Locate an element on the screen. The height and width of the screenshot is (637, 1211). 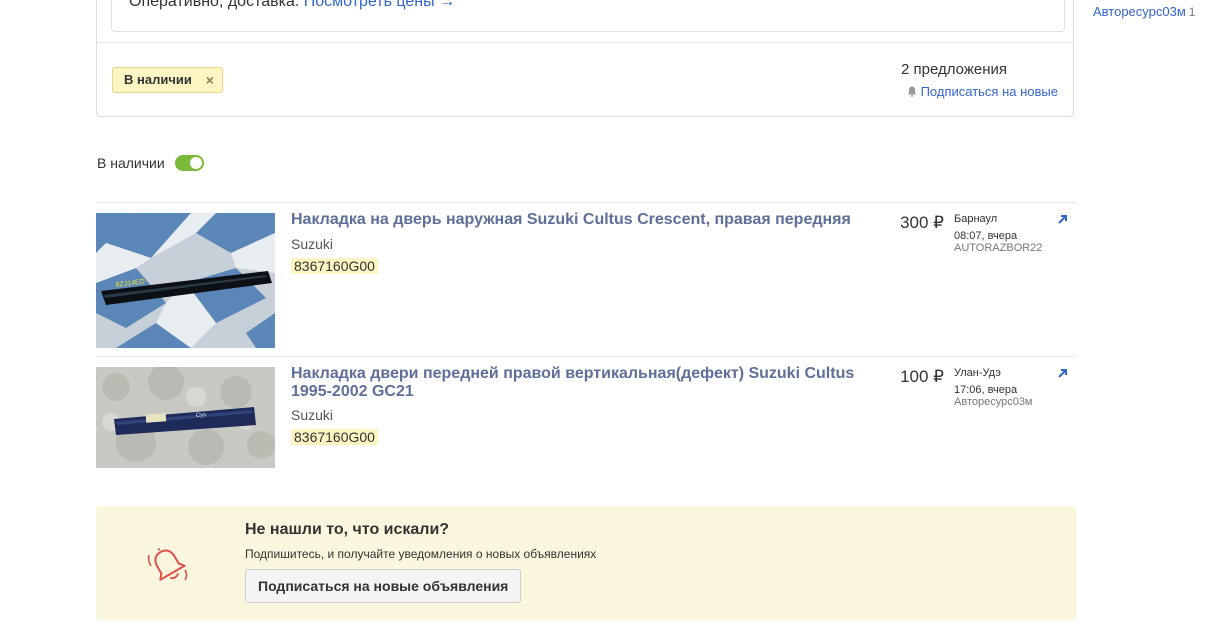
listing-price: 100 ₽ is located at coordinates (922, 376).